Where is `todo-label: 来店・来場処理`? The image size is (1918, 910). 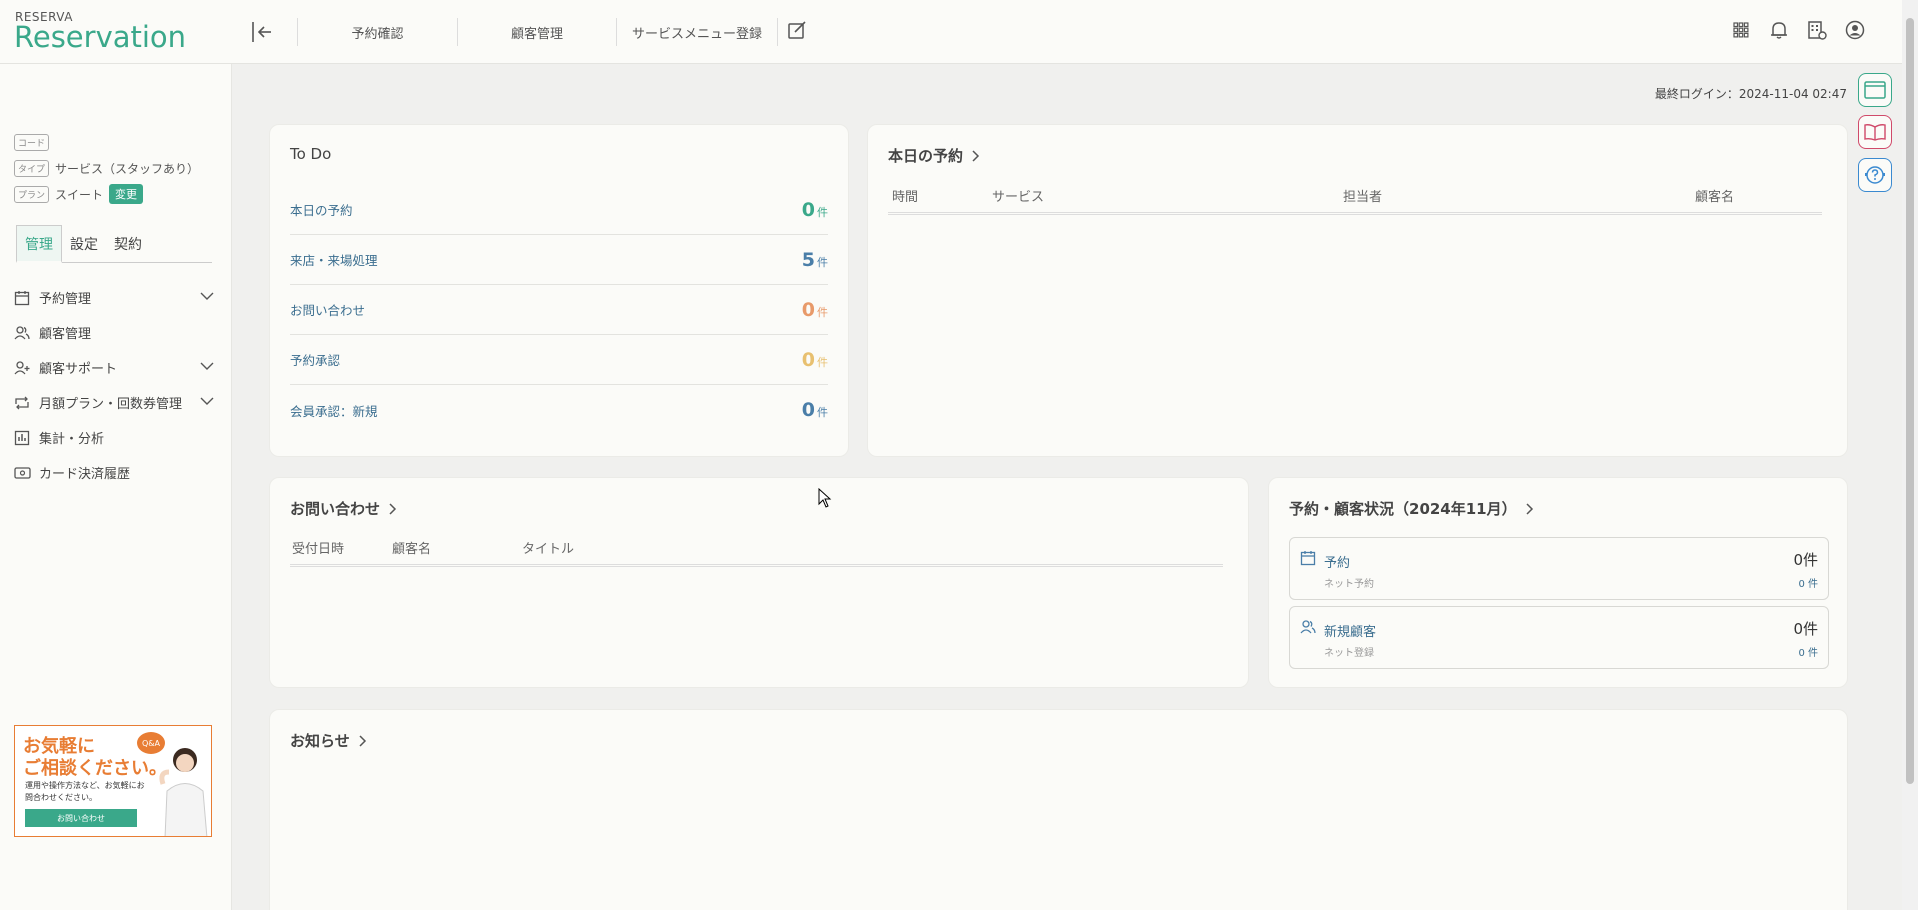
todo-label: 来店・来場処理 is located at coordinates (334, 260).